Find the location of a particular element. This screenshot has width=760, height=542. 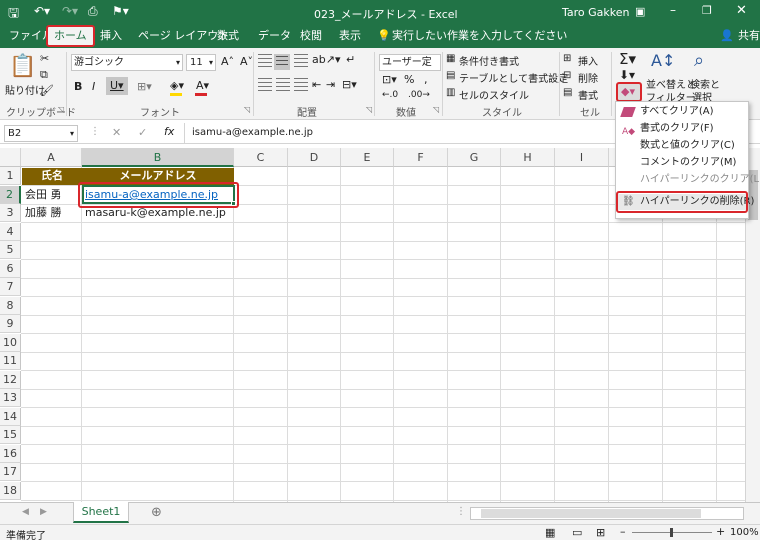

delete-cells-button: 削除 is located at coordinates (588, 77).